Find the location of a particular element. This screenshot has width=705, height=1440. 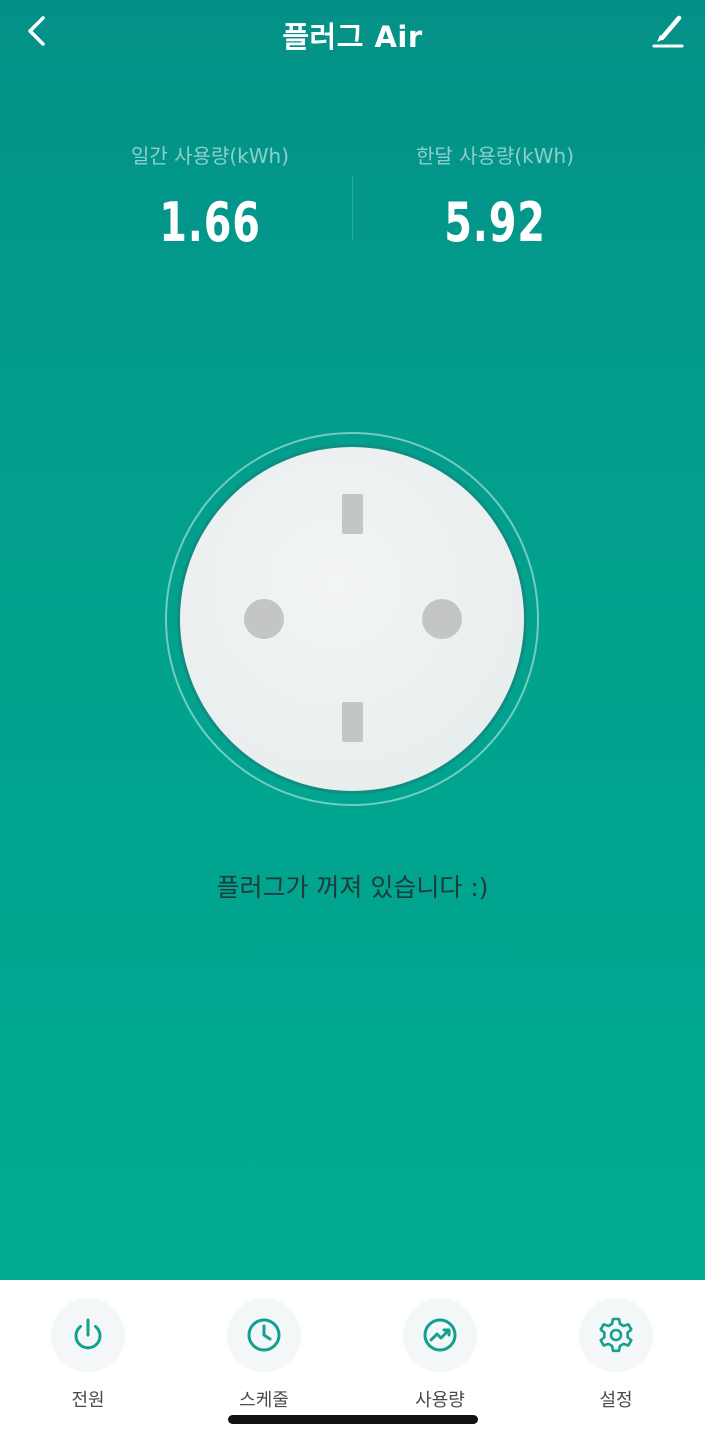

app-header: 플러그 Air is located at coordinates (352, 35).